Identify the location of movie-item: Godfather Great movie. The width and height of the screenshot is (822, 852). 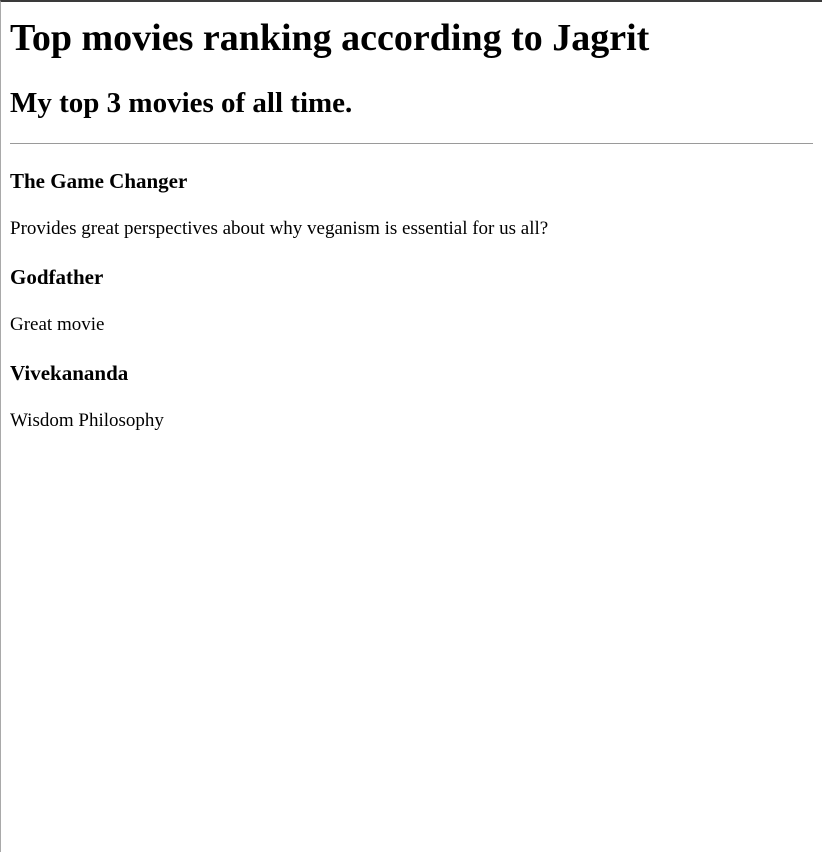
(411, 300).